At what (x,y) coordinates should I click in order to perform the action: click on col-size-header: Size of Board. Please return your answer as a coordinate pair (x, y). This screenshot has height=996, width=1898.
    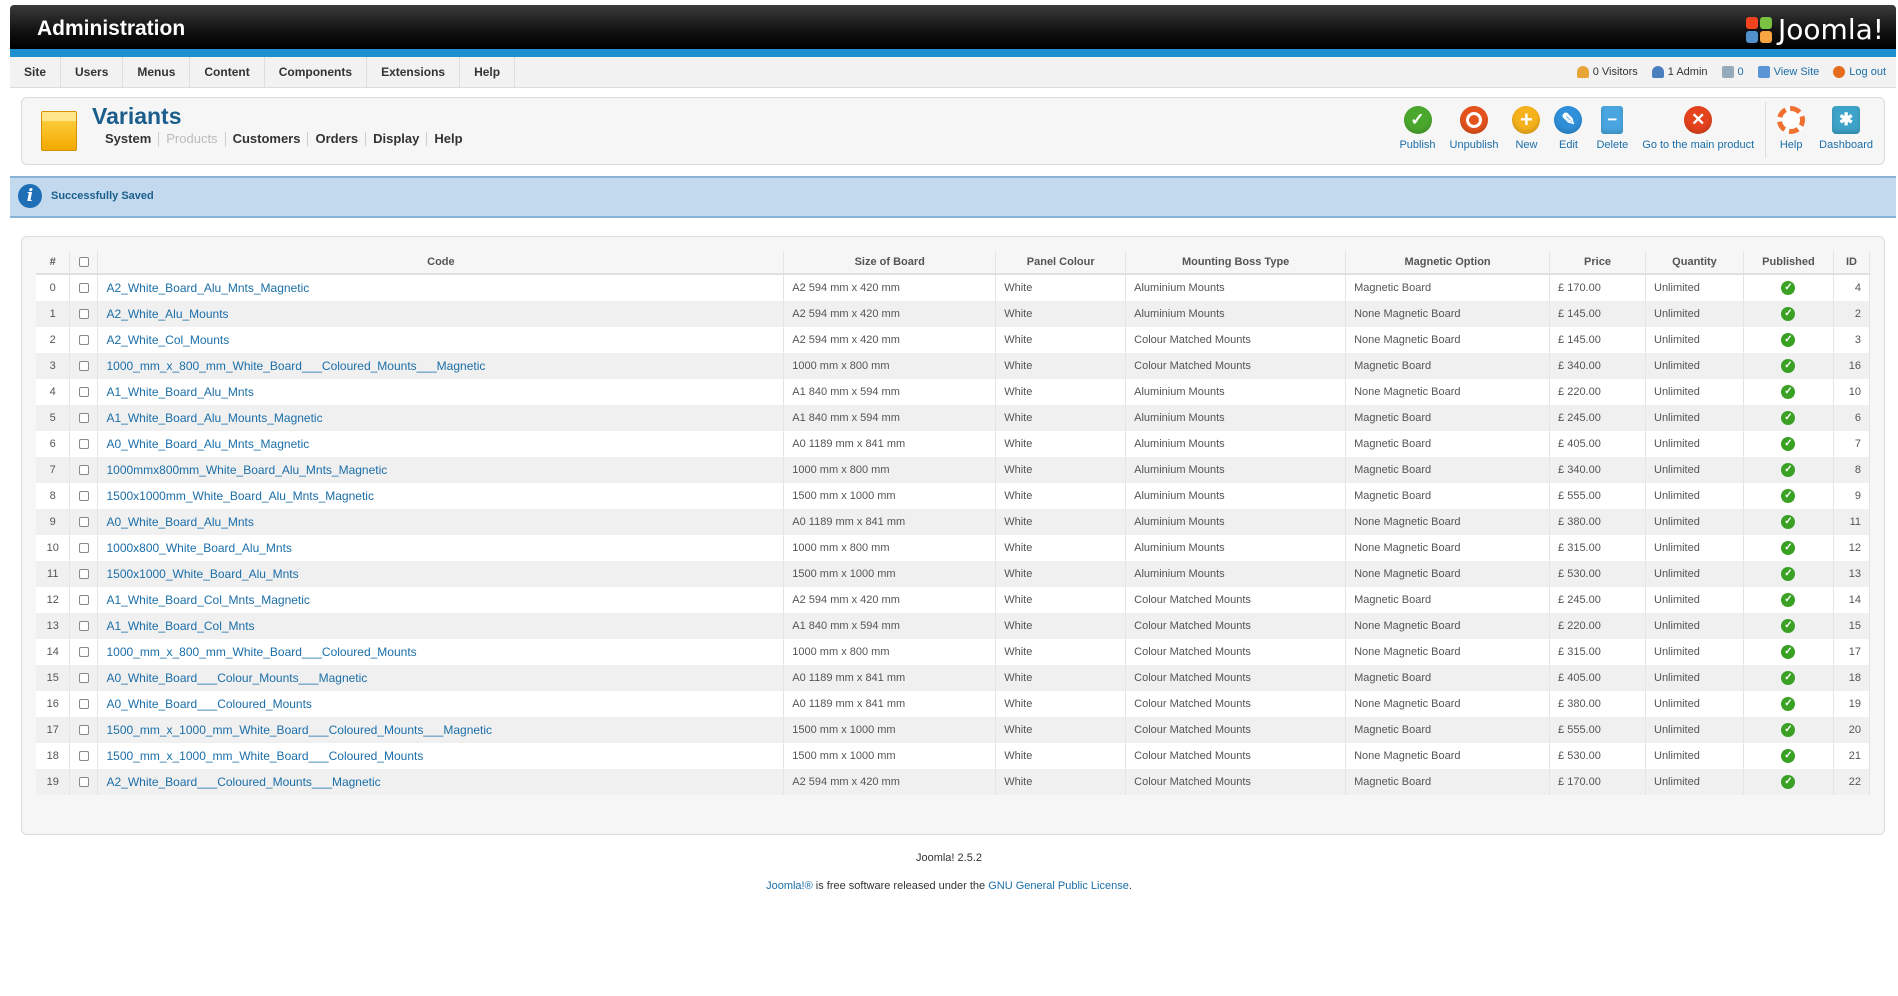
    Looking at the image, I should click on (890, 263).